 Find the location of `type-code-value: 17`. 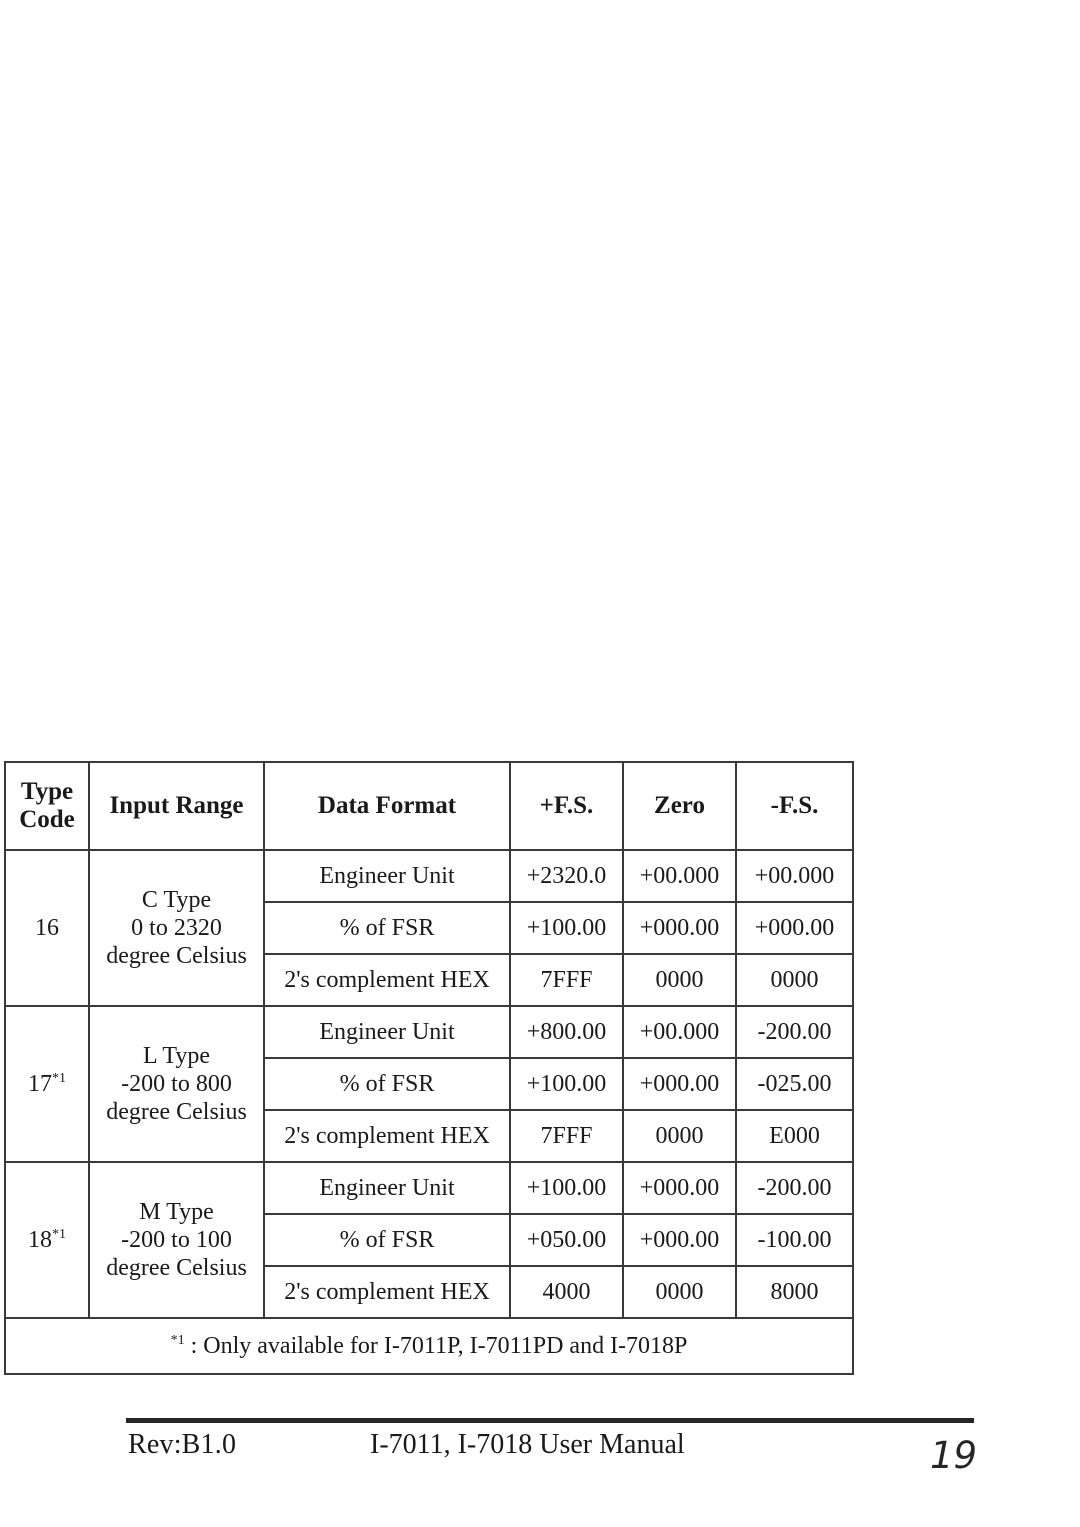

type-code-value: 17 is located at coordinates (40, 1083).